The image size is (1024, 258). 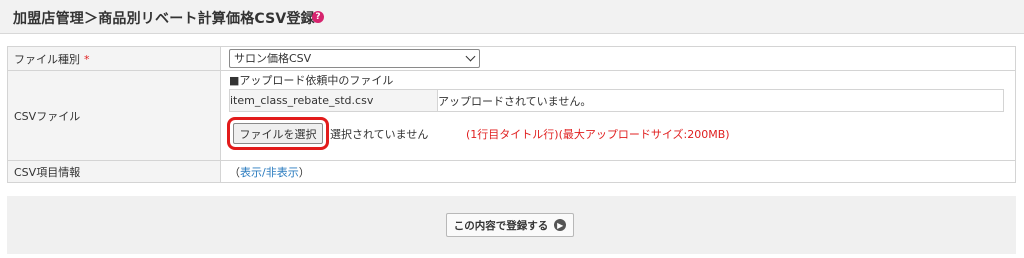 What do you see at coordinates (87, 59) in the screenshot?
I see `required-mark: *` at bounding box center [87, 59].